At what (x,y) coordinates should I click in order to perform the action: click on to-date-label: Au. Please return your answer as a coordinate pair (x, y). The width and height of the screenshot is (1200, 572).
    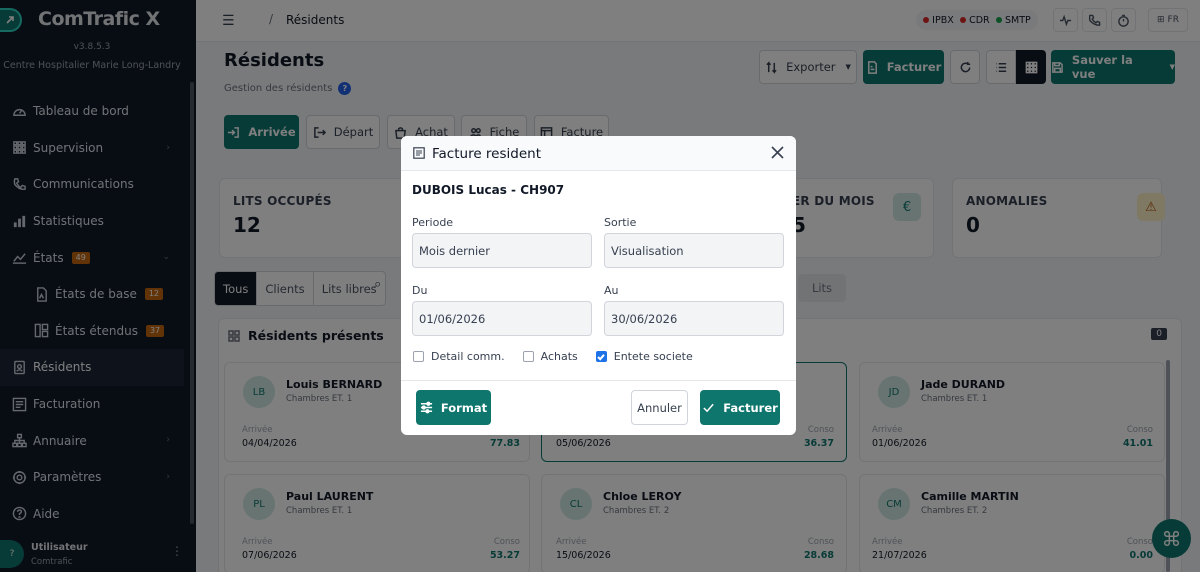
    Looking at the image, I should click on (611, 290).